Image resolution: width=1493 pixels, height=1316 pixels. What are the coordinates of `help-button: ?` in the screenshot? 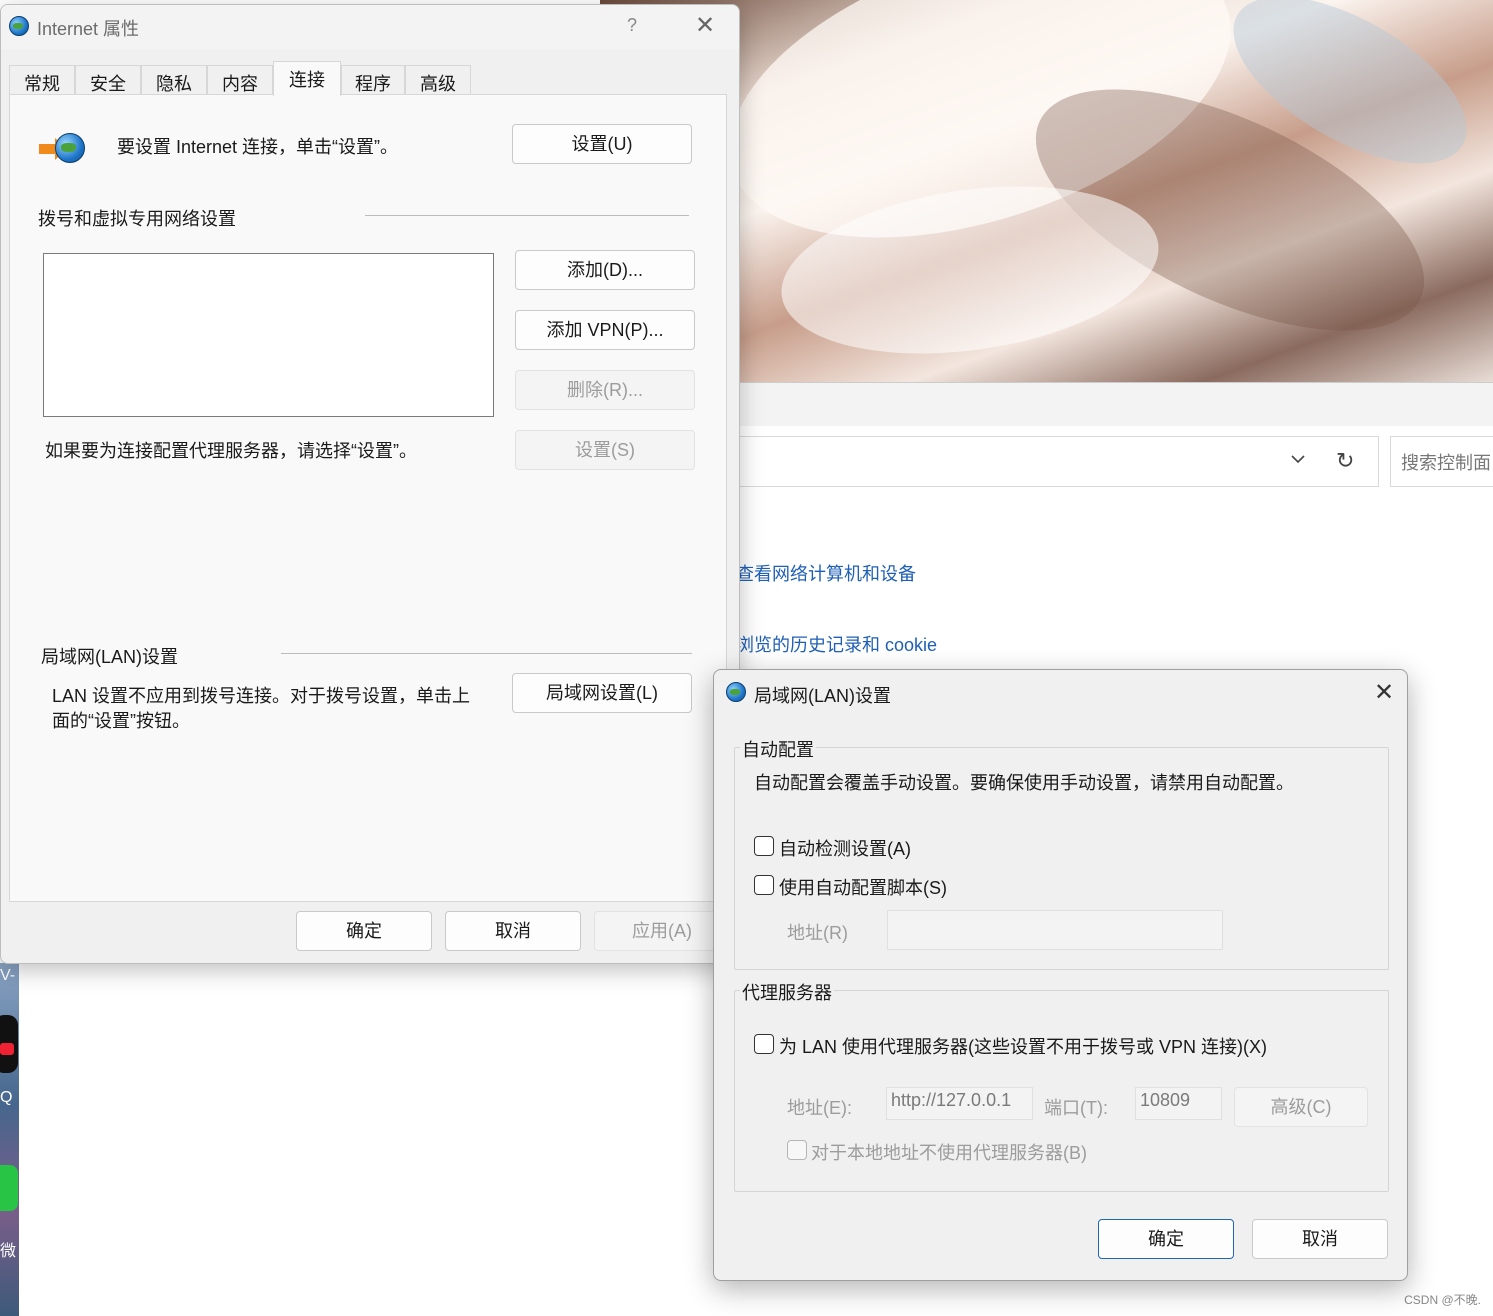 It's located at (632, 25).